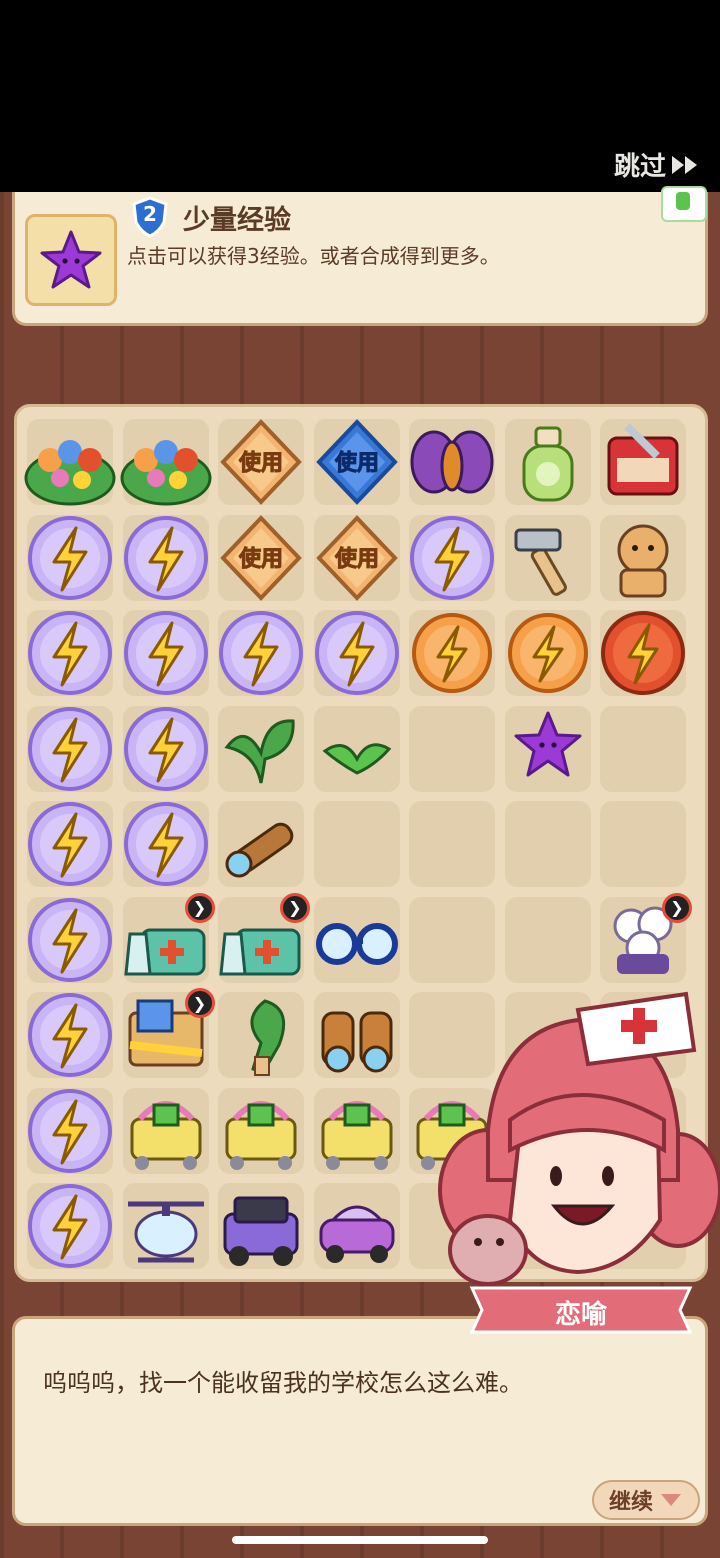 This screenshot has height=1558, width=720. I want to click on item-info-icon, so click(71, 260).